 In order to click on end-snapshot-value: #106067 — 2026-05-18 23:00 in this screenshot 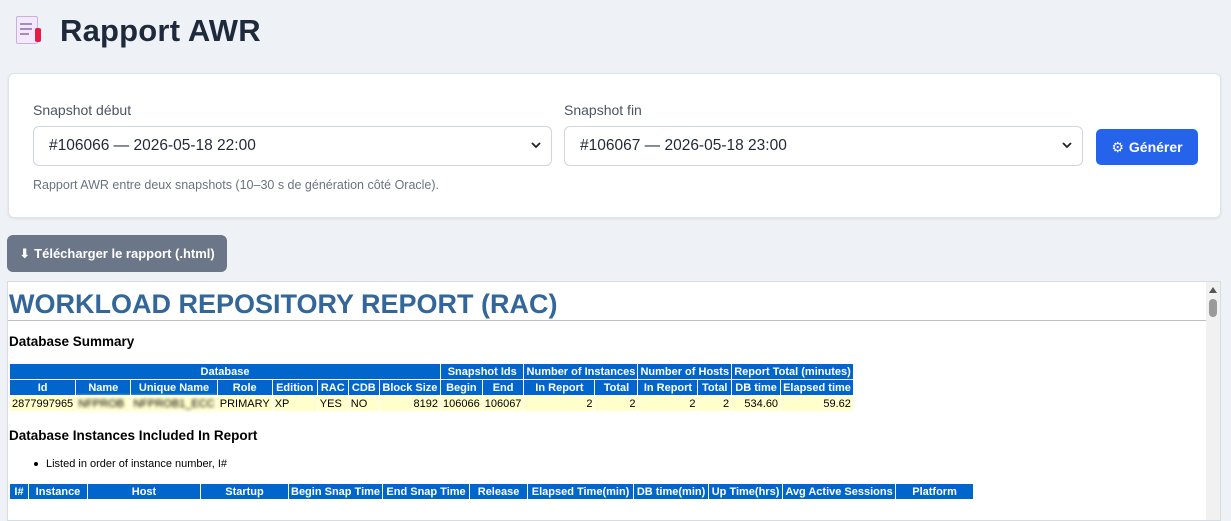, I will do `click(683, 145)`.